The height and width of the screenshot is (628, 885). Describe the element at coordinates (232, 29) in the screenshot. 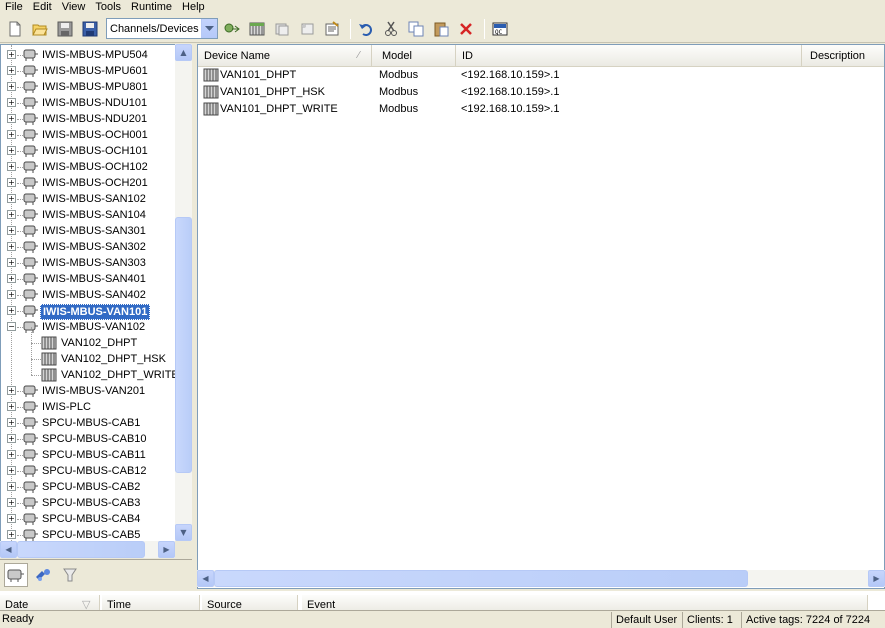

I see `new-channel-icon` at that location.